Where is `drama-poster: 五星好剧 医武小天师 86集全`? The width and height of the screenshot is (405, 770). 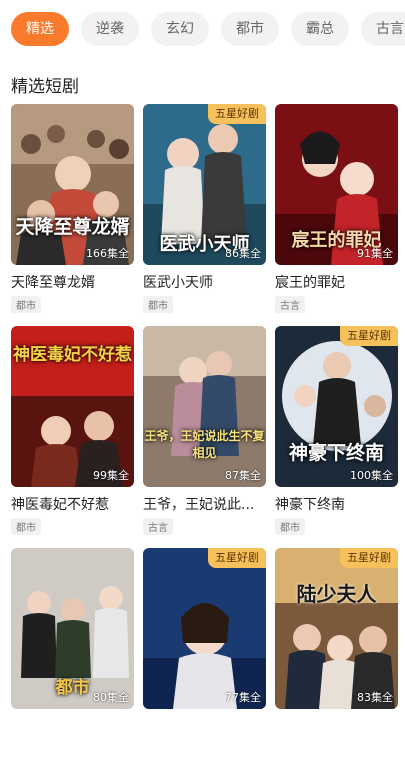
drama-poster: 五星好剧 医武小天师 86集全 is located at coordinates (204, 184).